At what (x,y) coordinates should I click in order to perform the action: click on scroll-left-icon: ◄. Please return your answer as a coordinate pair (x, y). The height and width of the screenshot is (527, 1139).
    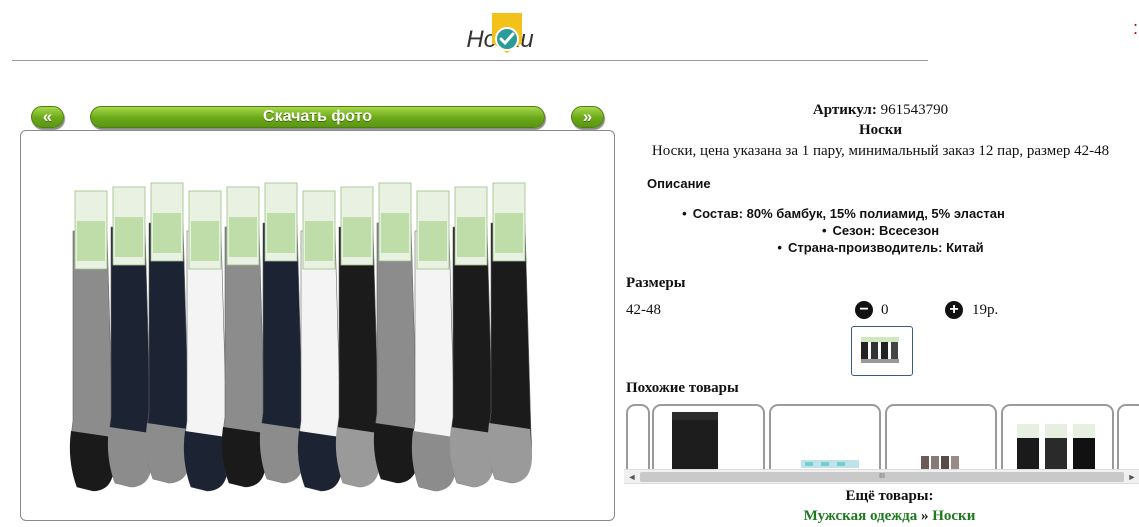
    Looking at the image, I should click on (632, 477).